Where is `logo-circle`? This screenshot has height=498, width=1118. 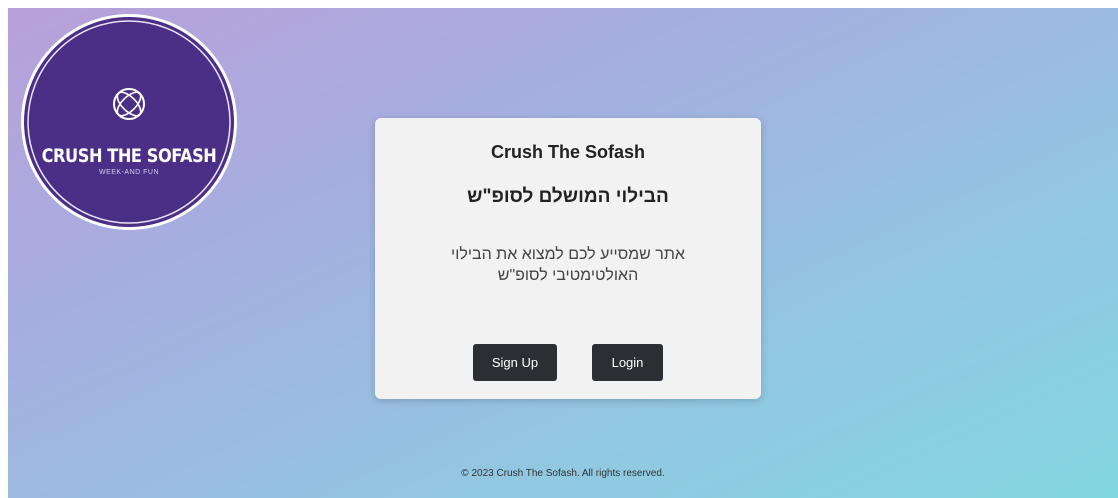 logo-circle is located at coordinates (129, 122).